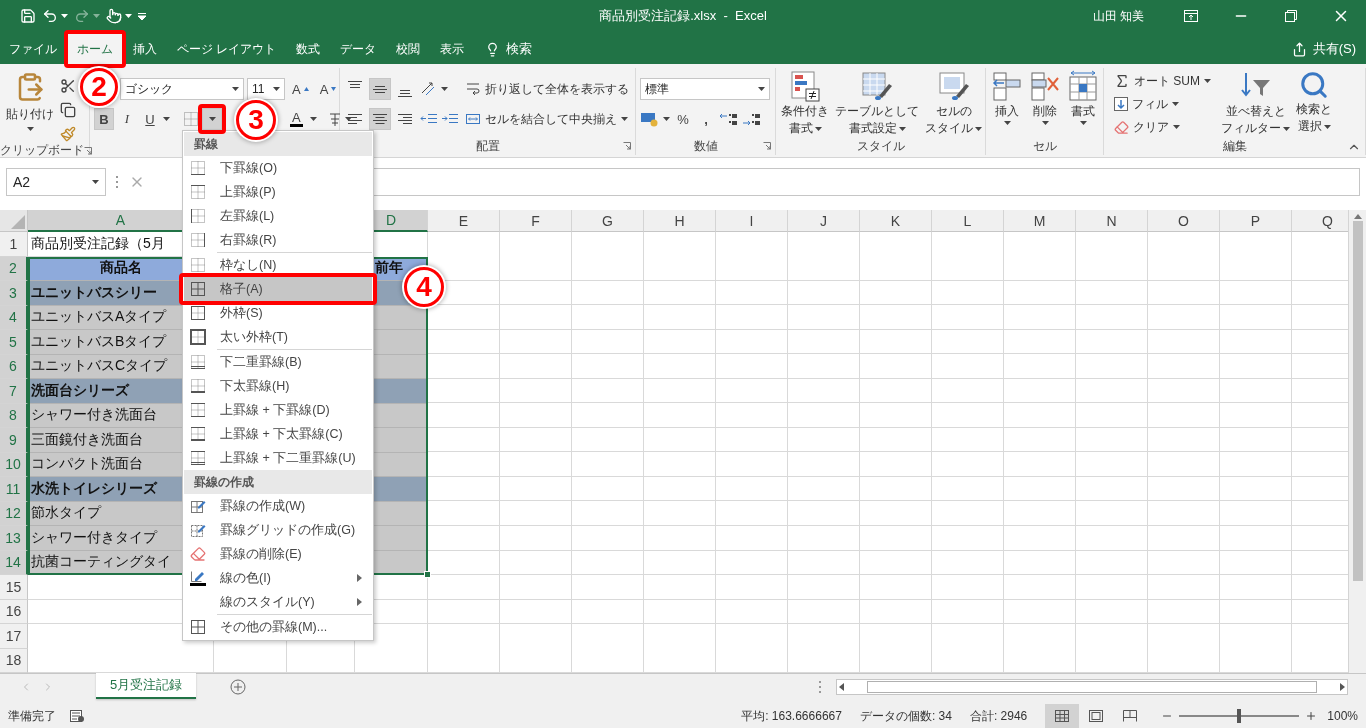 The height and width of the screenshot is (728, 1366). I want to click on undo-icon, so click(50, 16).